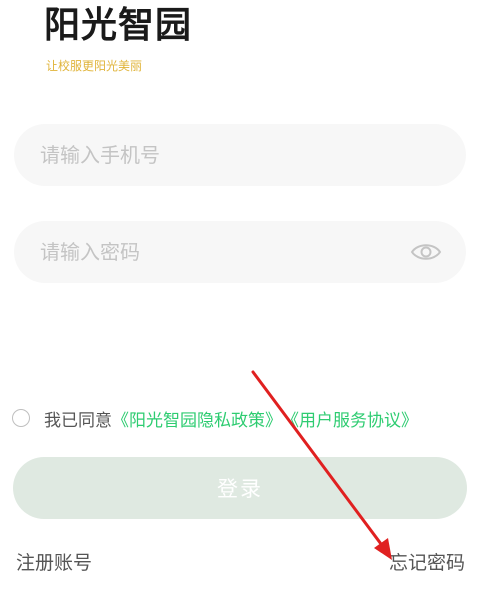 This screenshot has height=608, width=482. What do you see at coordinates (427, 561) in the screenshot?
I see `forgot-password-link: 忘记密码` at bounding box center [427, 561].